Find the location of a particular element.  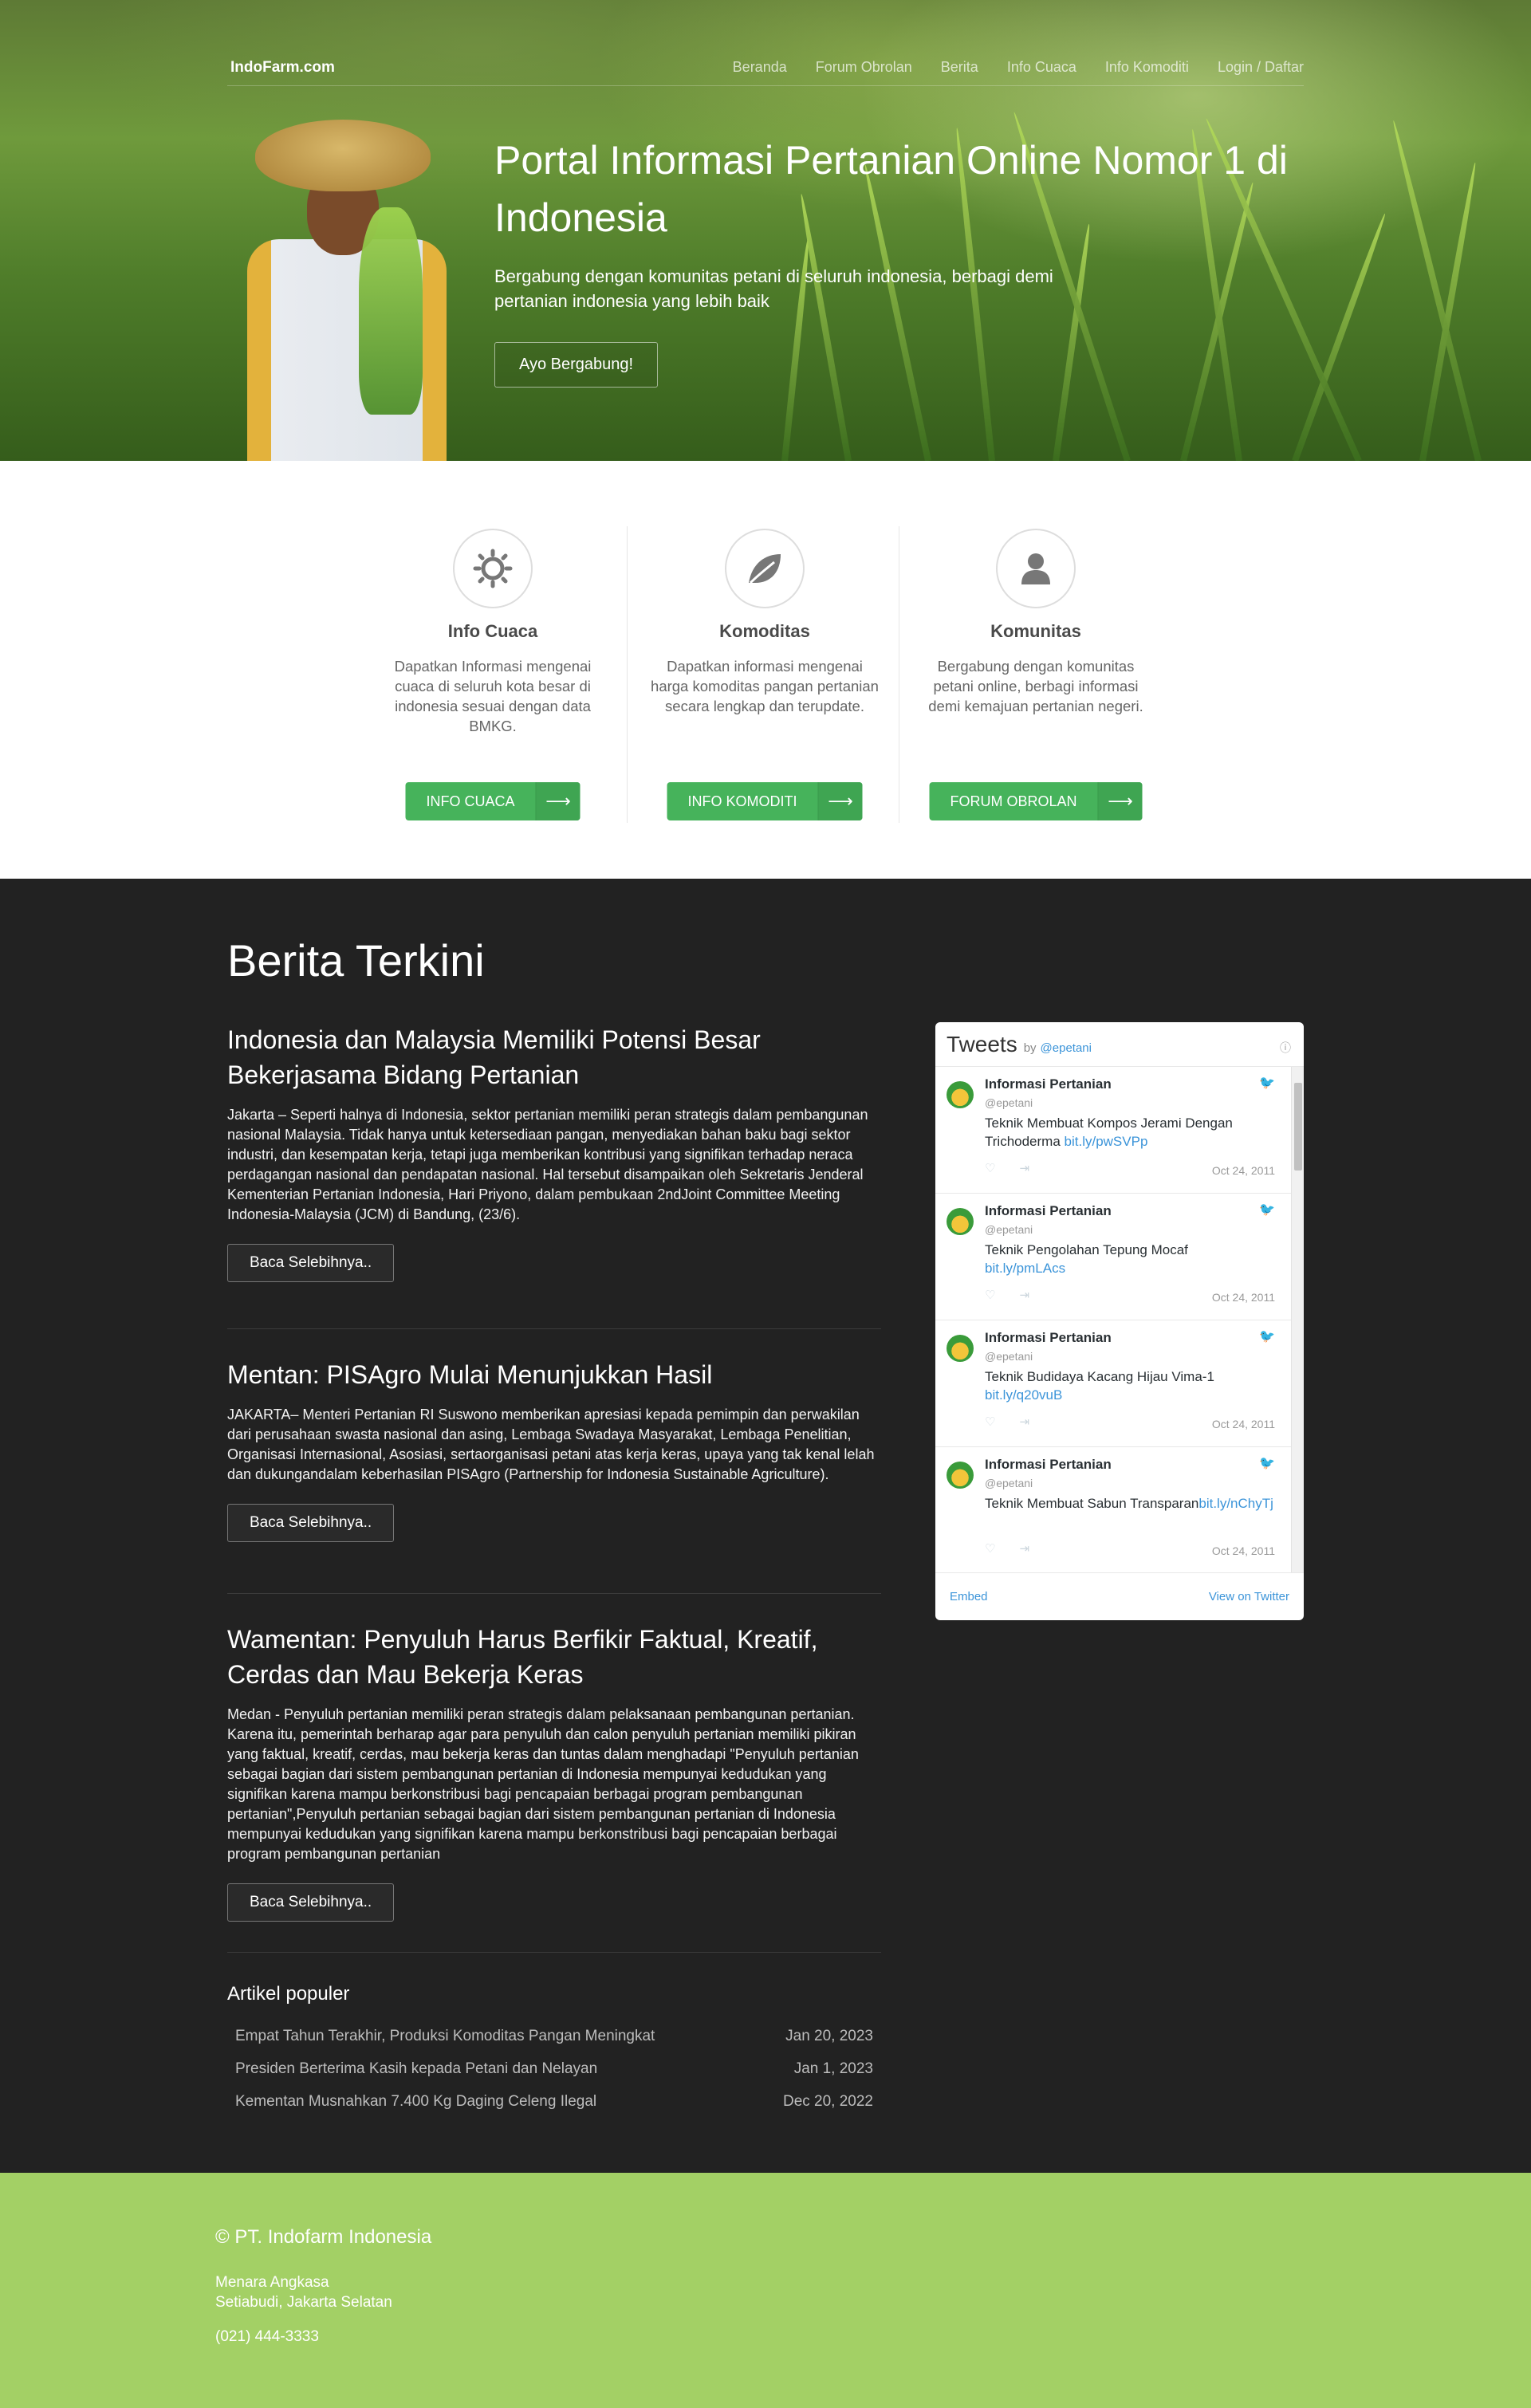

button-label: FORUM OBROLAN is located at coordinates (1013, 801).